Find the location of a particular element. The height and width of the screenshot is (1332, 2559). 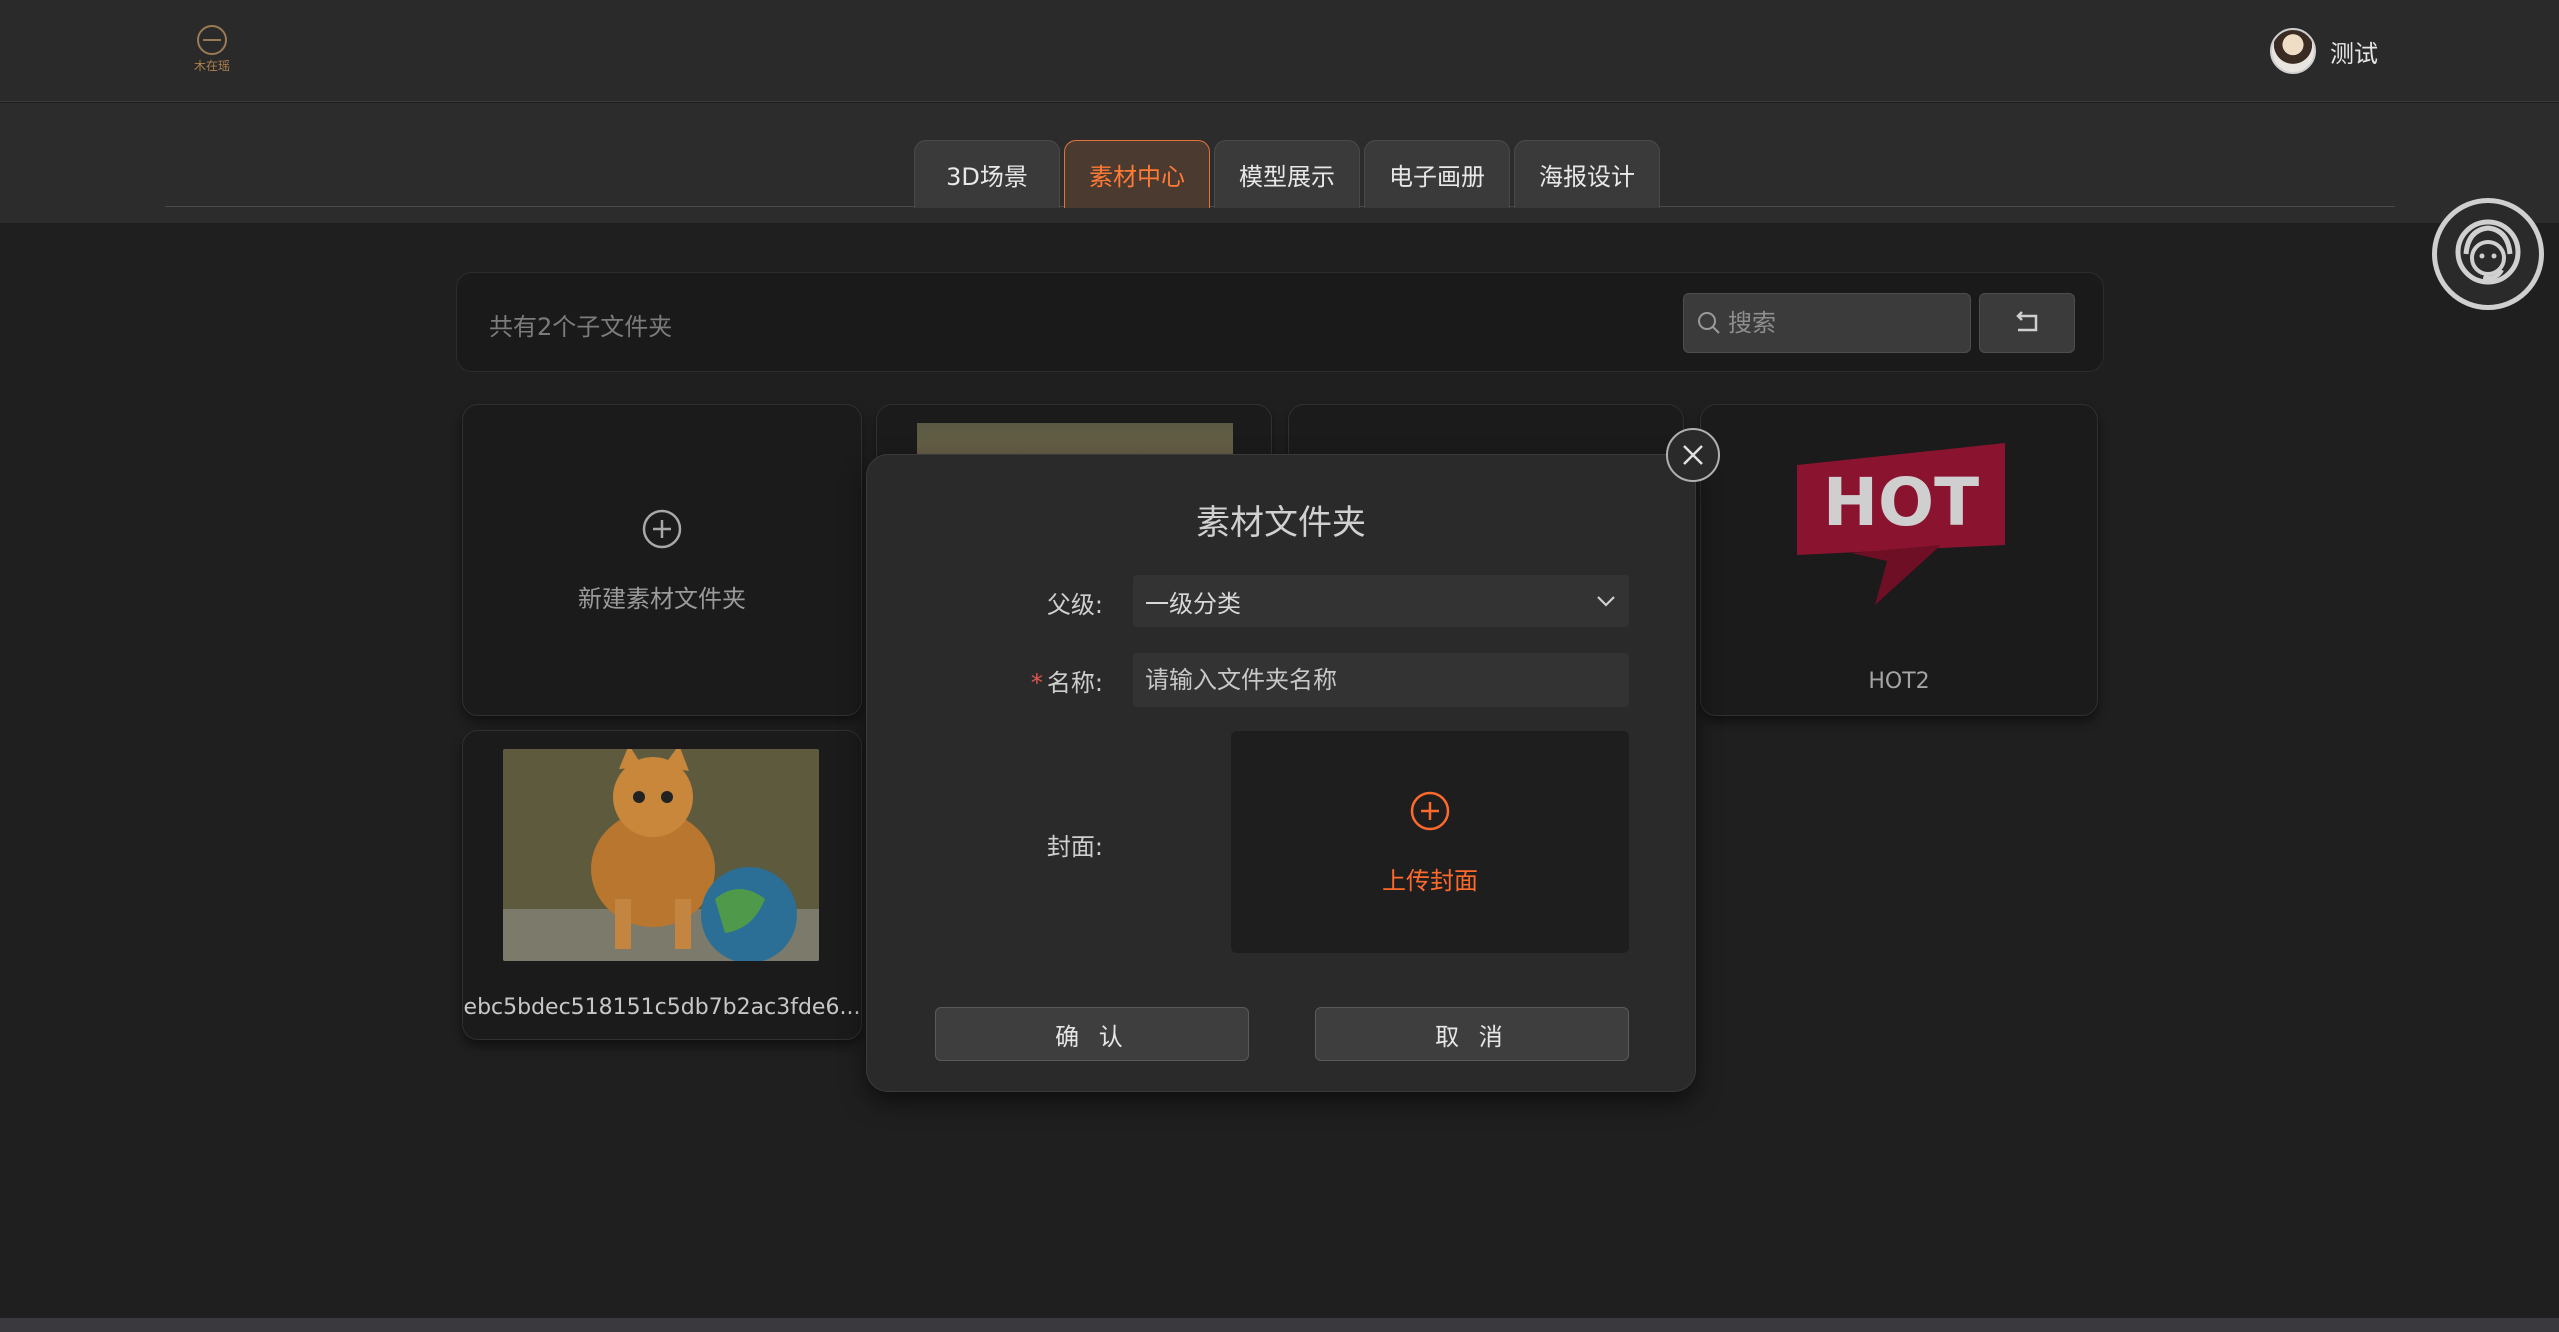

tab-model-display: 模型展示 is located at coordinates (1287, 174).